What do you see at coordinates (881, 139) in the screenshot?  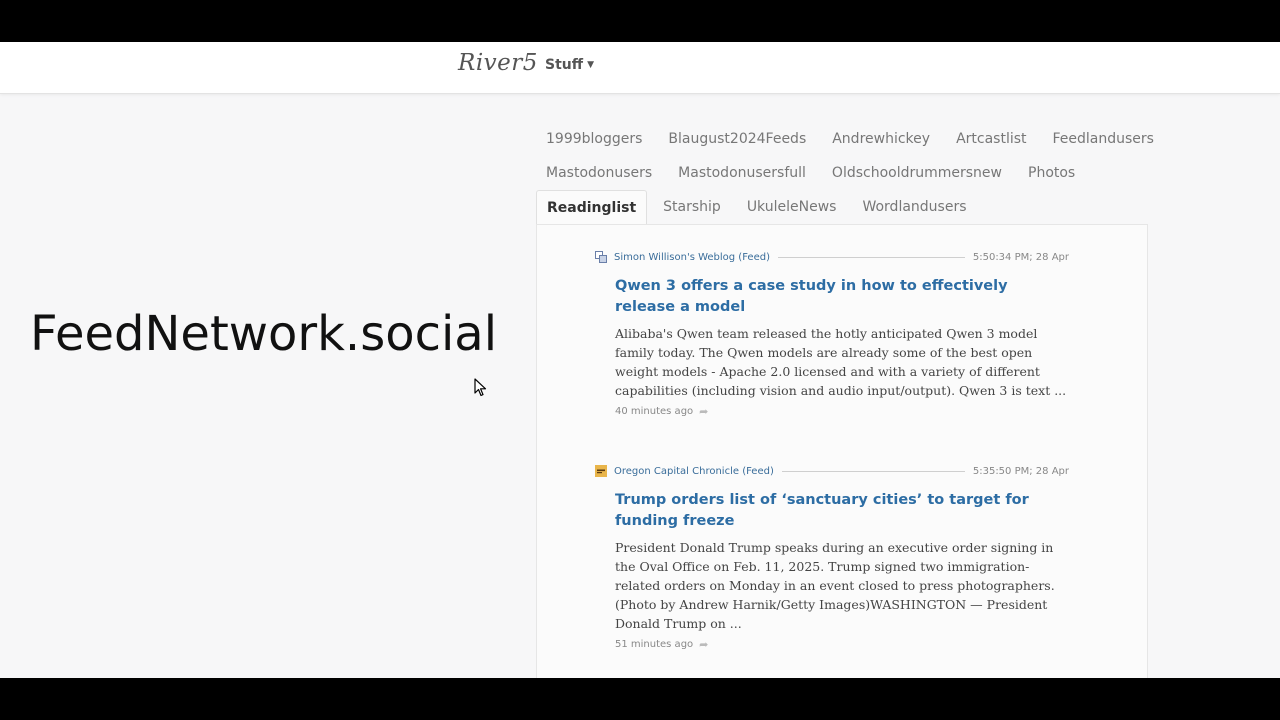 I see `tab-andrewhickey: Andrewhickey` at bounding box center [881, 139].